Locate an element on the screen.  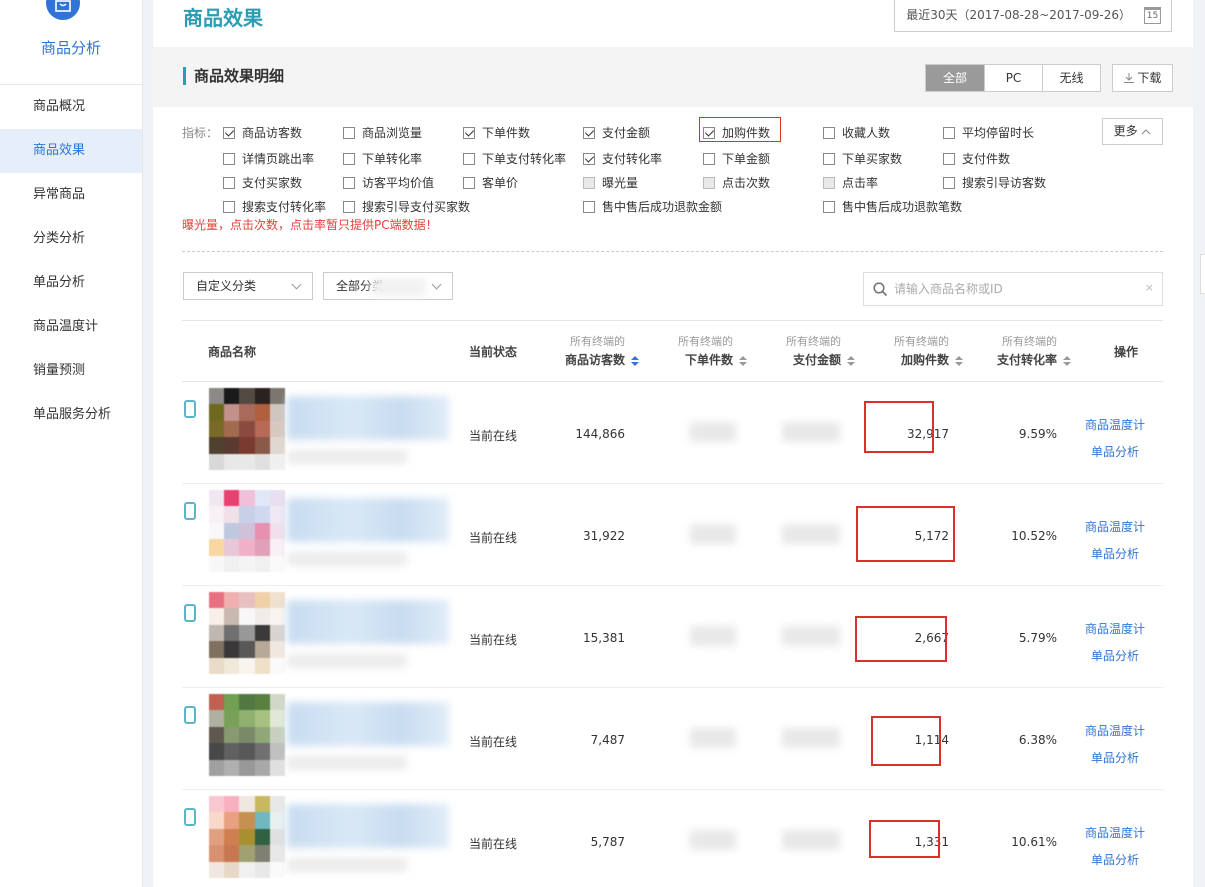
segment-all: 全部 is located at coordinates (955, 78).